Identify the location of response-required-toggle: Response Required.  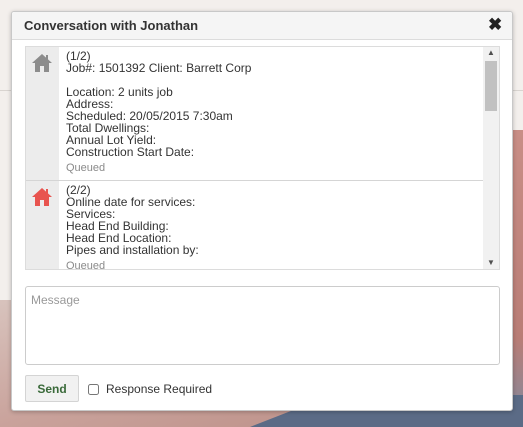
(150, 389).